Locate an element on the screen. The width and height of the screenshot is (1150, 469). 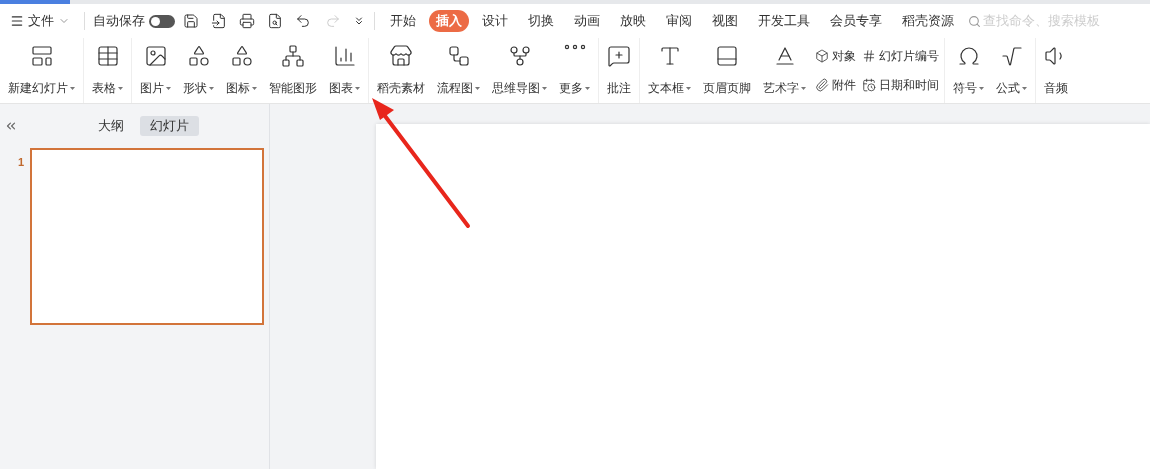
ribbon-button: 日期和时间 is located at coordinates (900, 84).